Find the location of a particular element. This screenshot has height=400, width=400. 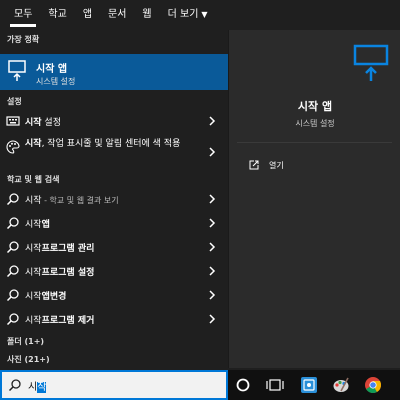

web-result-label: 시작 - 학교 및 웹 결과 보기 is located at coordinates (72, 201).